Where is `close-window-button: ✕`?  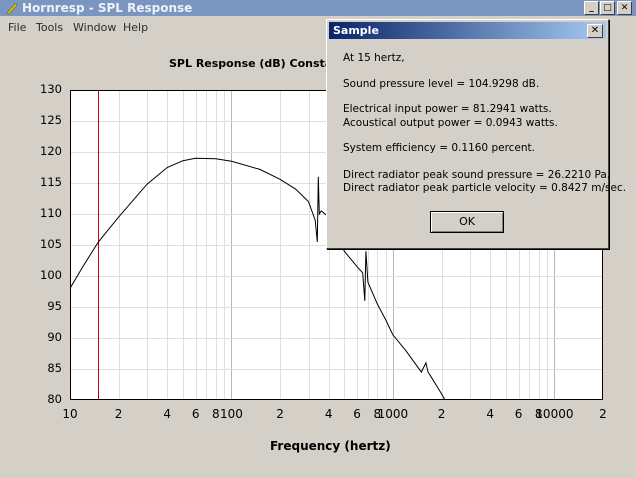 close-window-button: ✕ is located at coordinates (624, 8).